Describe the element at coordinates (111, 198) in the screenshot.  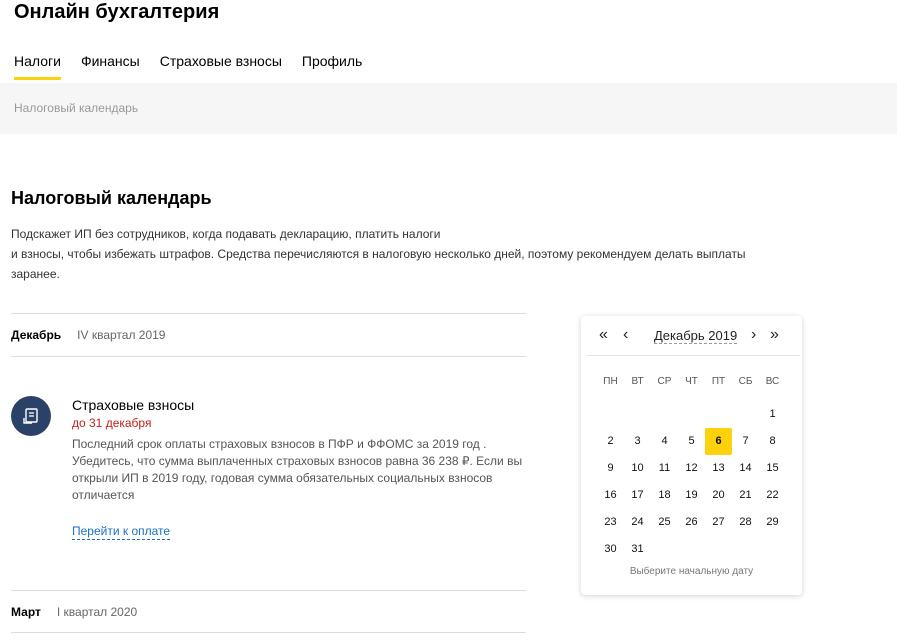
I see `page-title: Налоговый календарь` at that location.